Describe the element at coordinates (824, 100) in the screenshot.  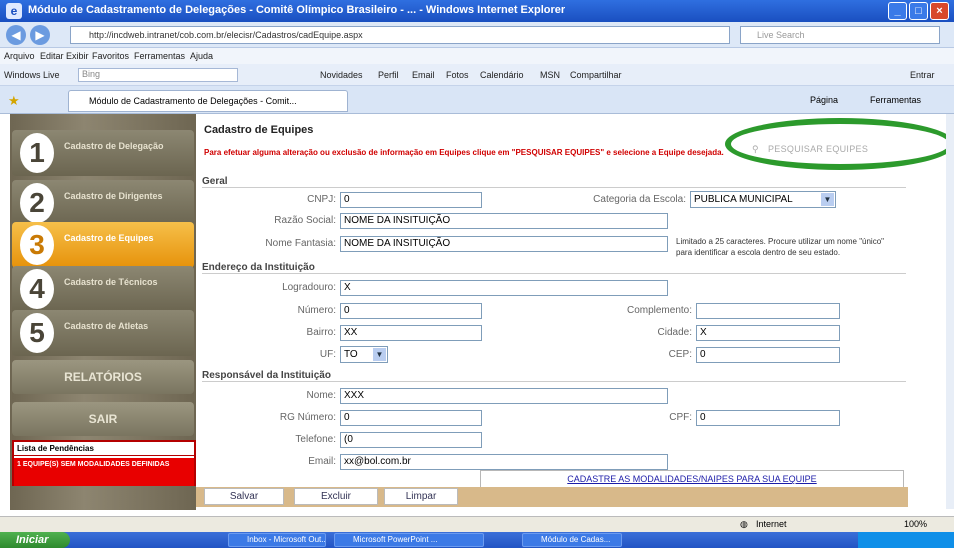
I see `page-menu: Página` at that location.